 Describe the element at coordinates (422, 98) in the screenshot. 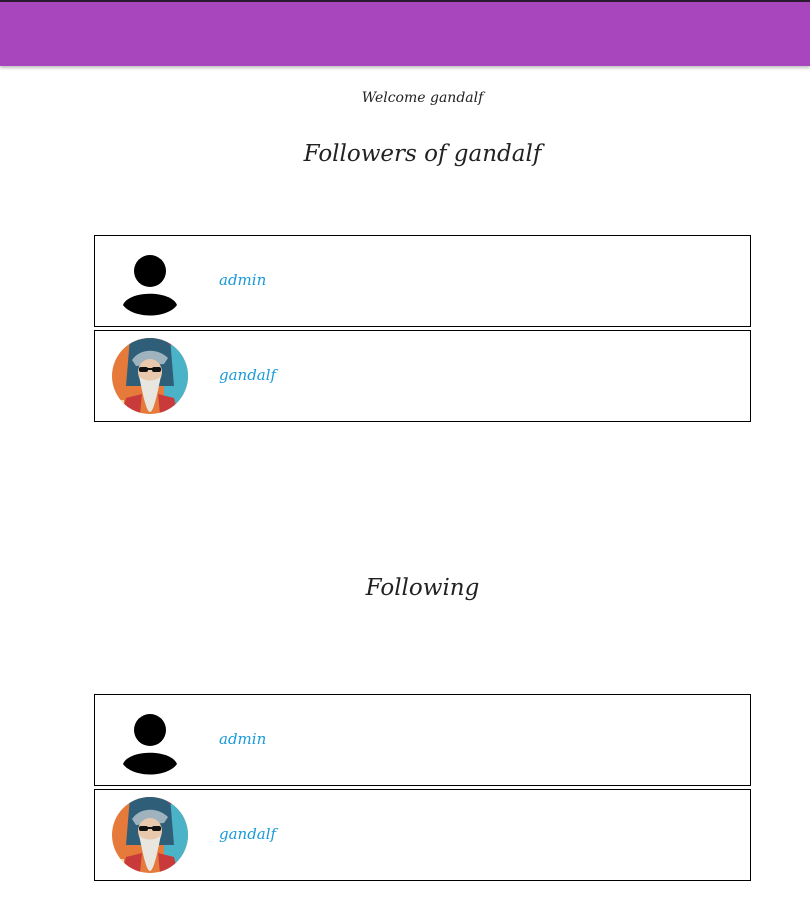

I see `welcome-message: Welcome gandalf` at that location.